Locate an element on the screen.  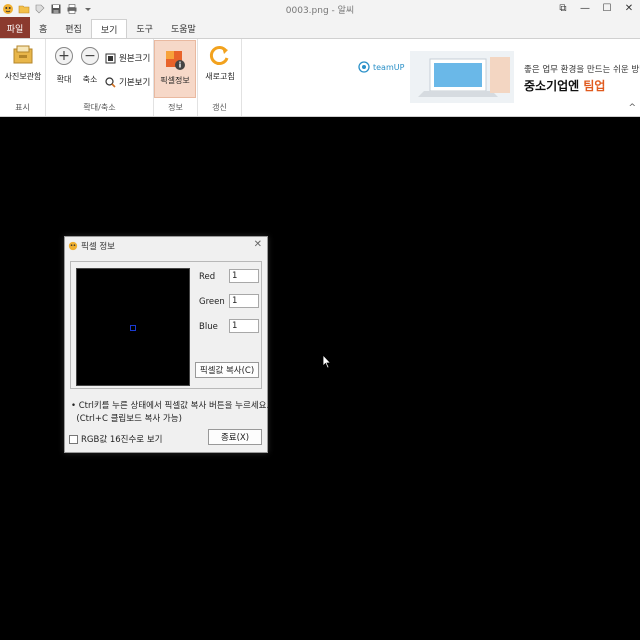
teamup-logo-text: teamUP is located at coordinates (389, 67).